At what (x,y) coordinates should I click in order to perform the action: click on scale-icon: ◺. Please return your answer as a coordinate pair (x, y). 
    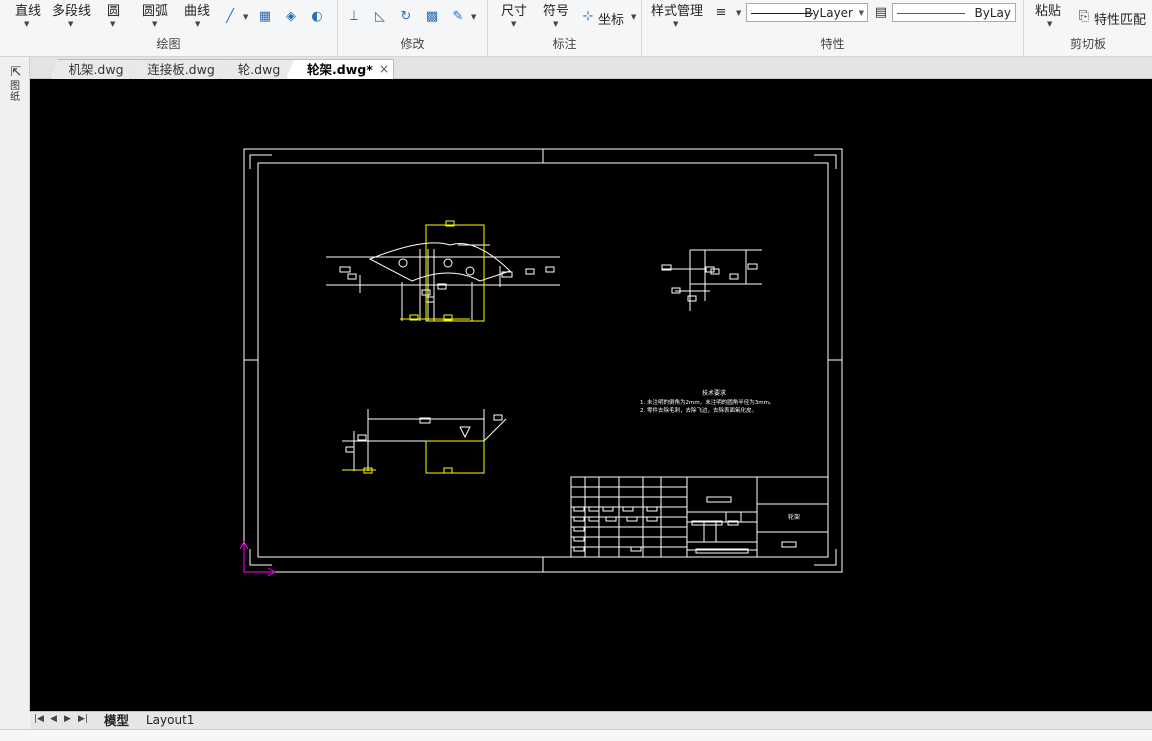
    Looking at the image, I should click on (380, 17).